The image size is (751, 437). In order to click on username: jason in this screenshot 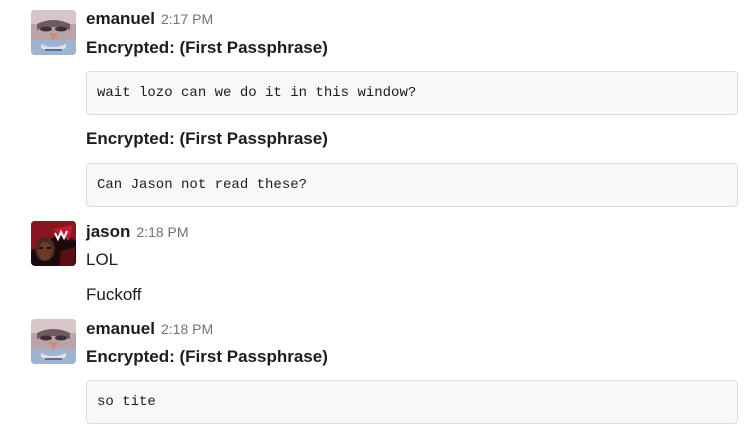, I will do `click(108, 232)`.